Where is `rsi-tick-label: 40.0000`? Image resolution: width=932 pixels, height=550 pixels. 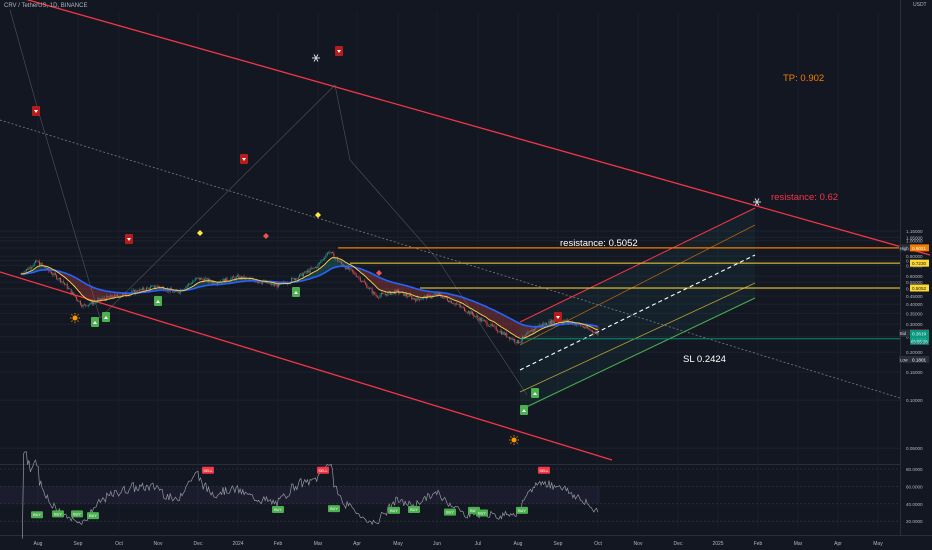
rsi-tick-label: 40.0000 is located at coordinates (914, 504).